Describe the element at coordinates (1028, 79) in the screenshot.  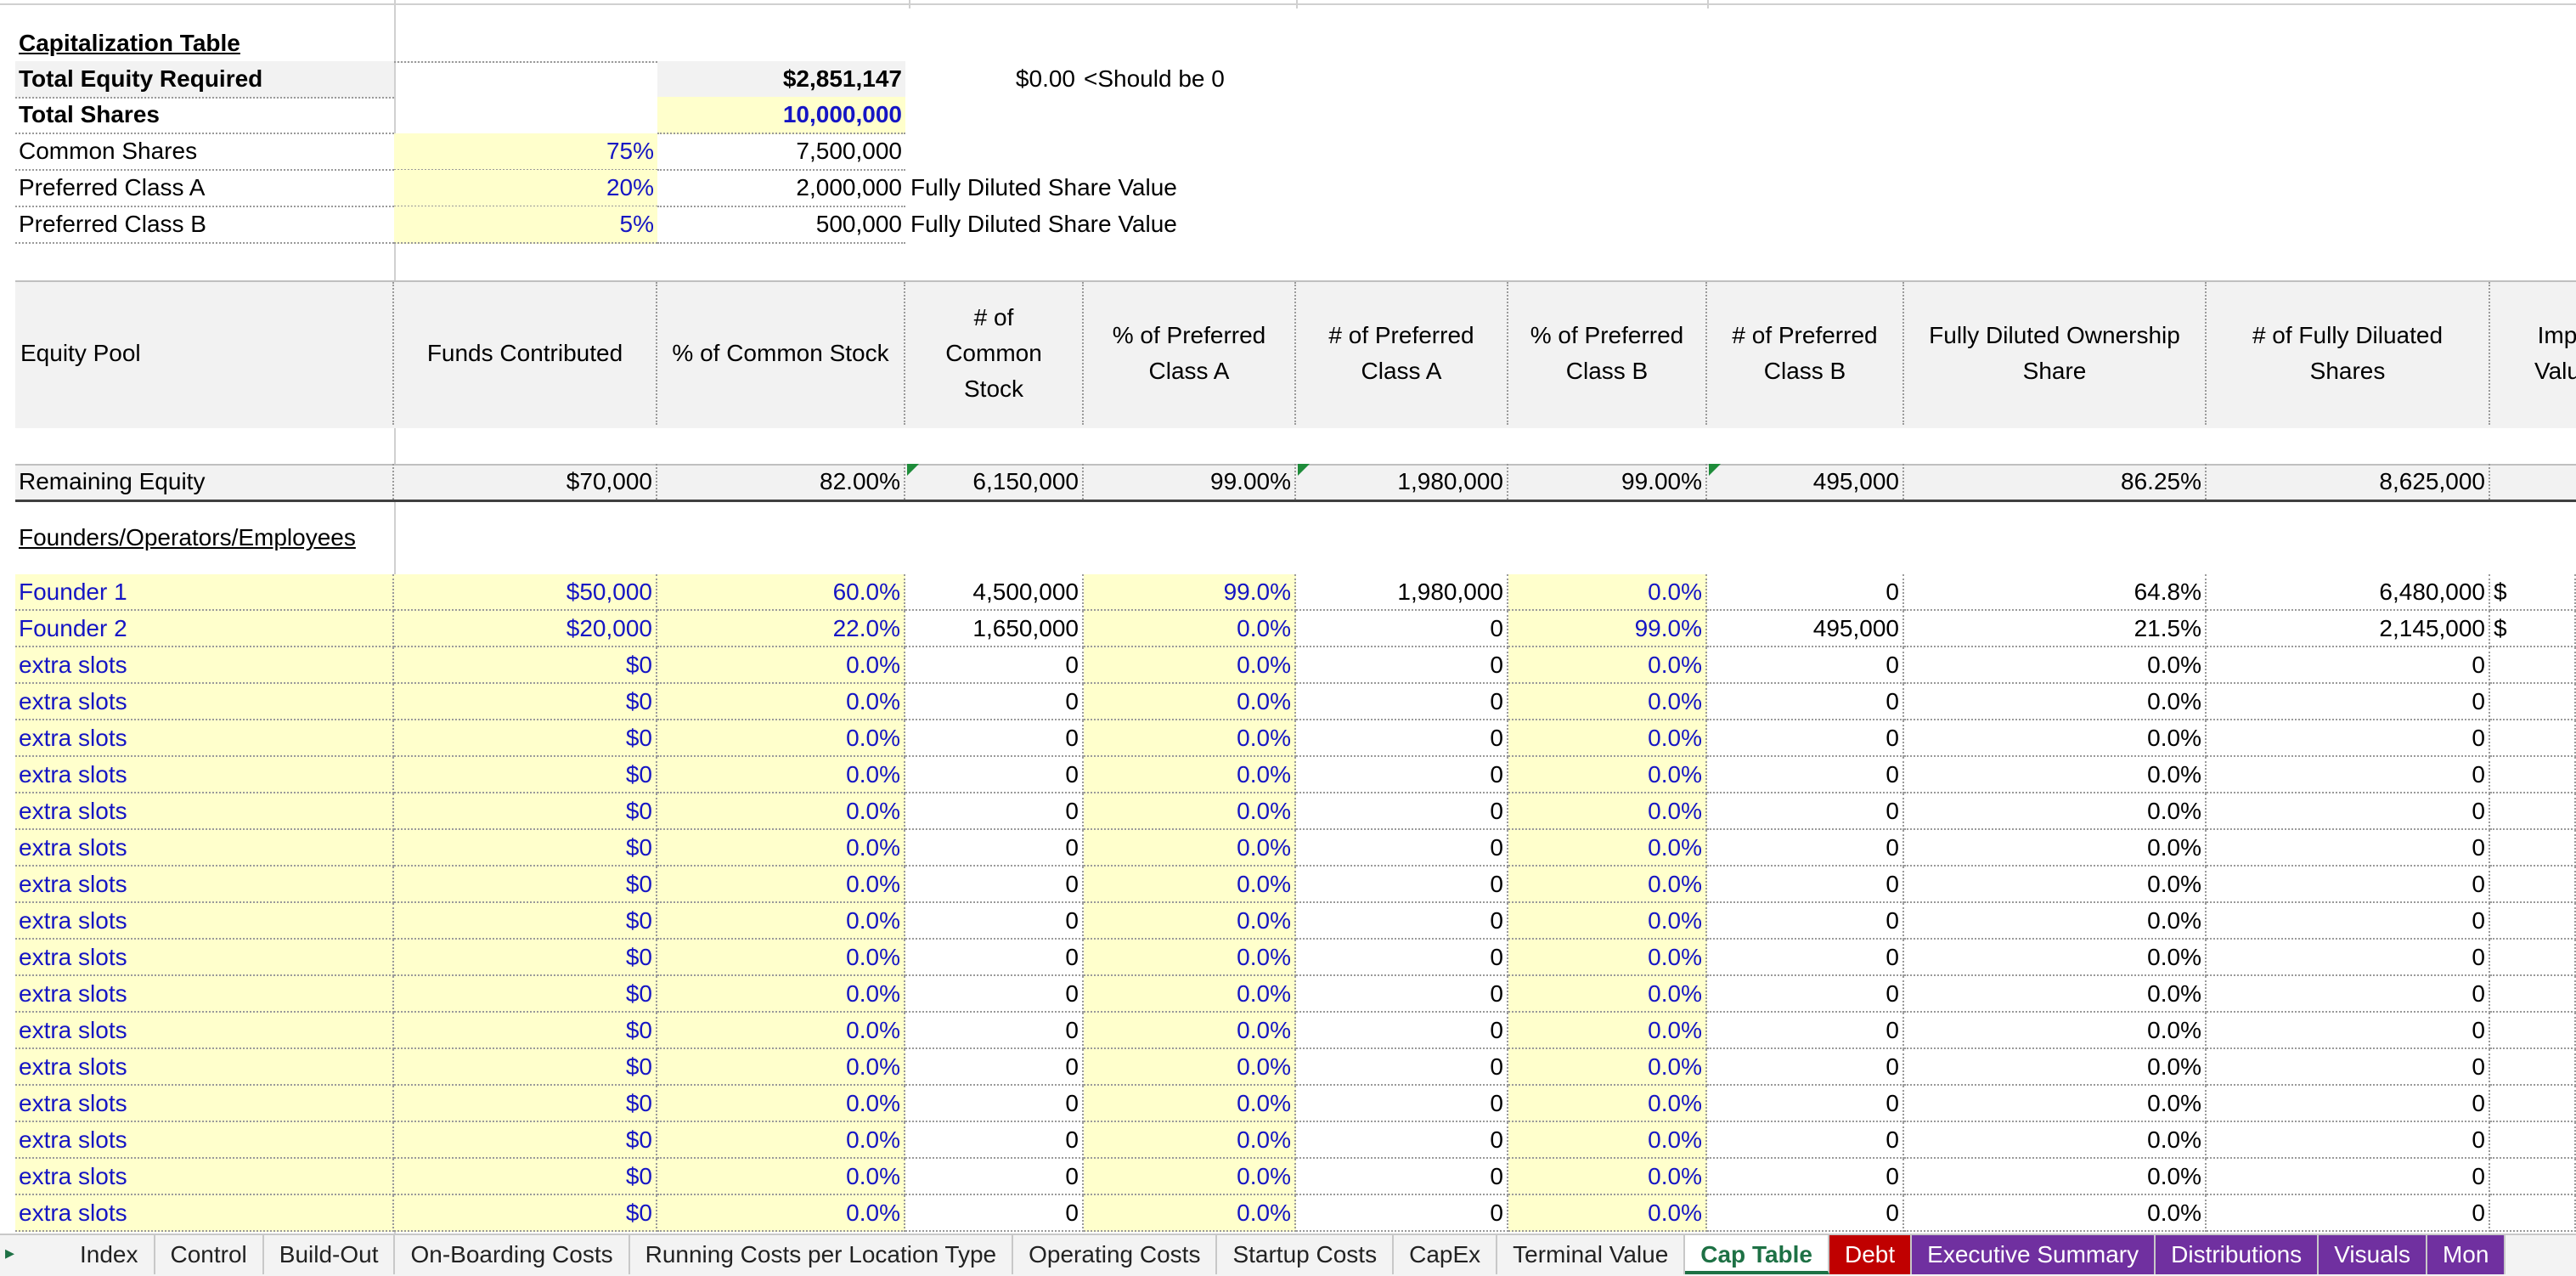
I see `check-value: $0.00` at that location.